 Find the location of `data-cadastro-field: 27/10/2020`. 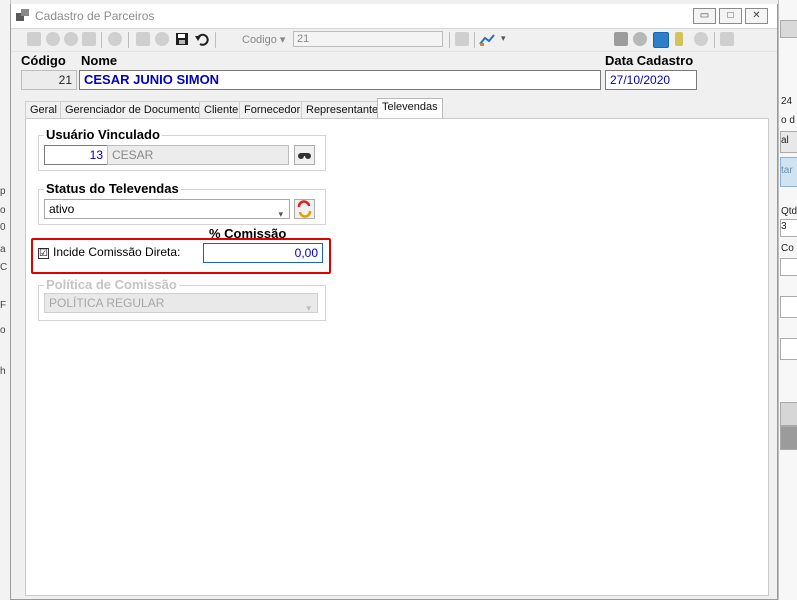

data-cadastro-field: 27/10/2020 is located at coordinates (651, 80).